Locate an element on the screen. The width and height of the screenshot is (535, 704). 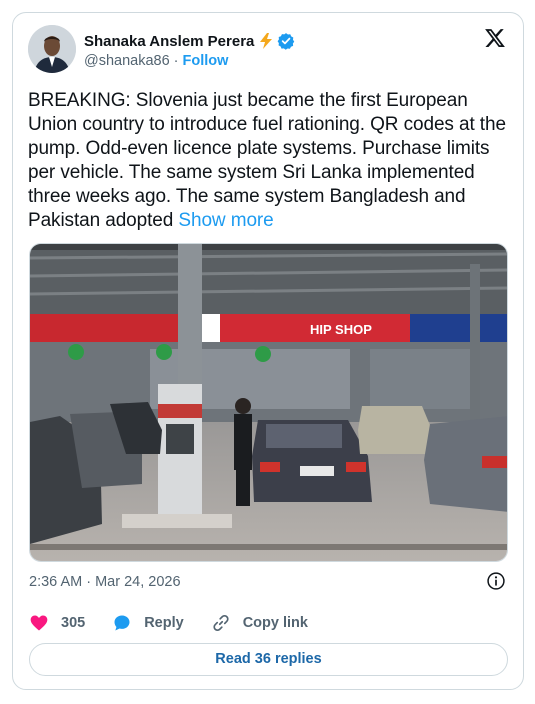
reply-bubble-icon is located at coordinates (122, 623).